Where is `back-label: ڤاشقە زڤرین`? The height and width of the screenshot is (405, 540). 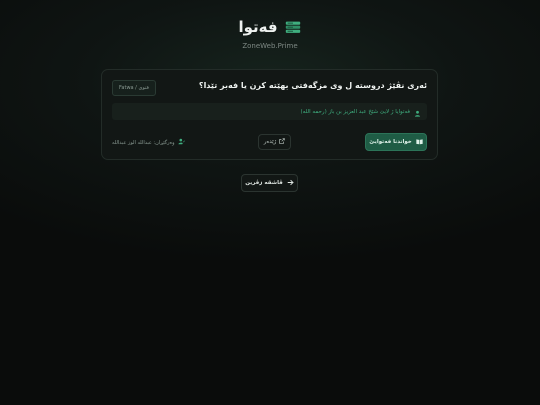
back-label: ڤاشقە زڤرین is located at coordinates (264, 183).